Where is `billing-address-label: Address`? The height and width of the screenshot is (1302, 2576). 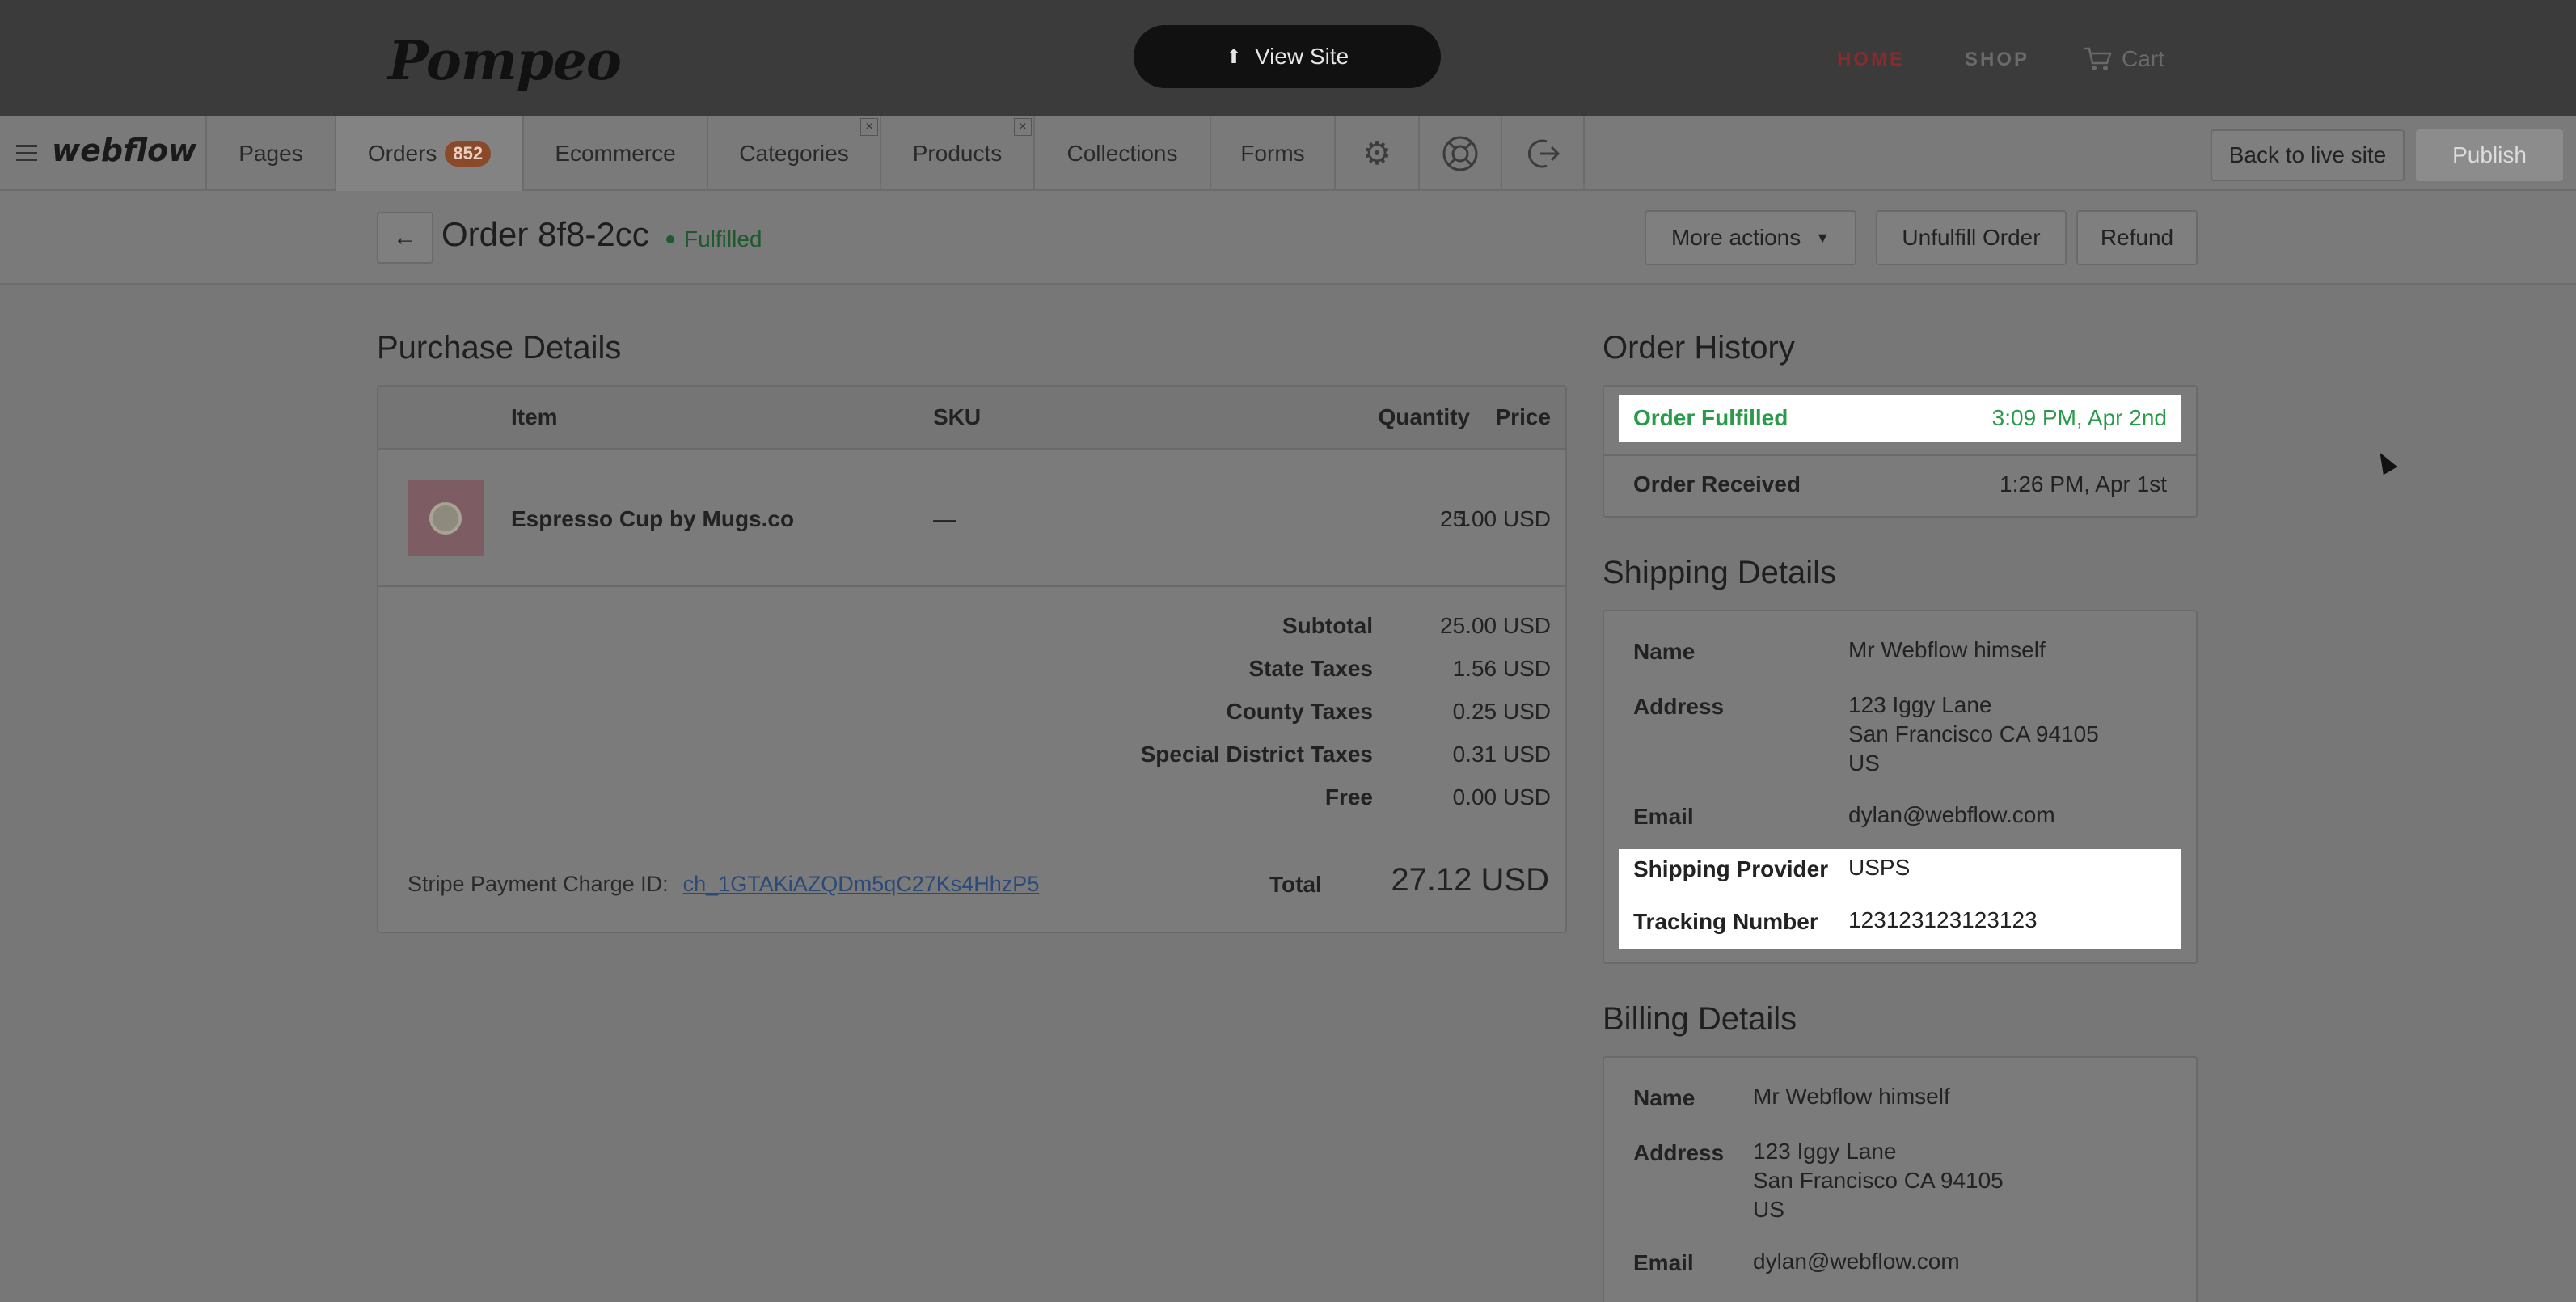
billing-address-label: Address is located at coordinates (1679, 1152).